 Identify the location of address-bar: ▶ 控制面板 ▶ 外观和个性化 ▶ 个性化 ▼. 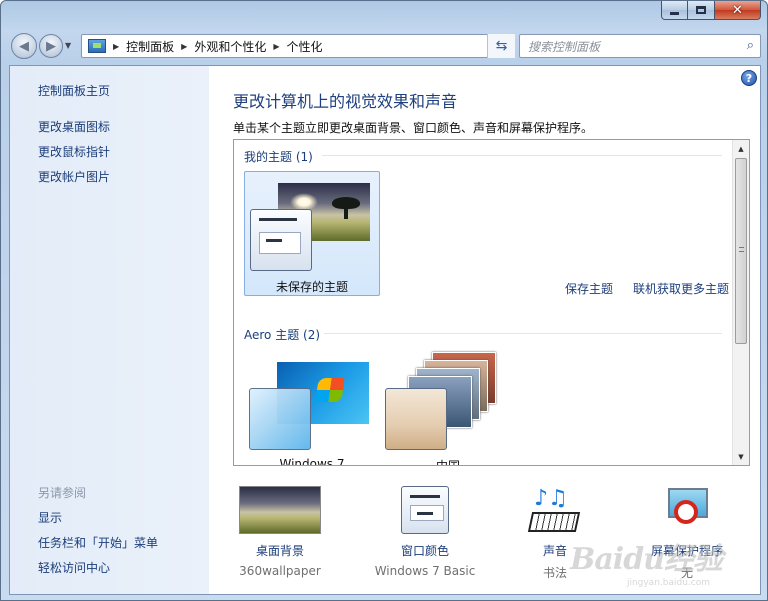
(298, 46).